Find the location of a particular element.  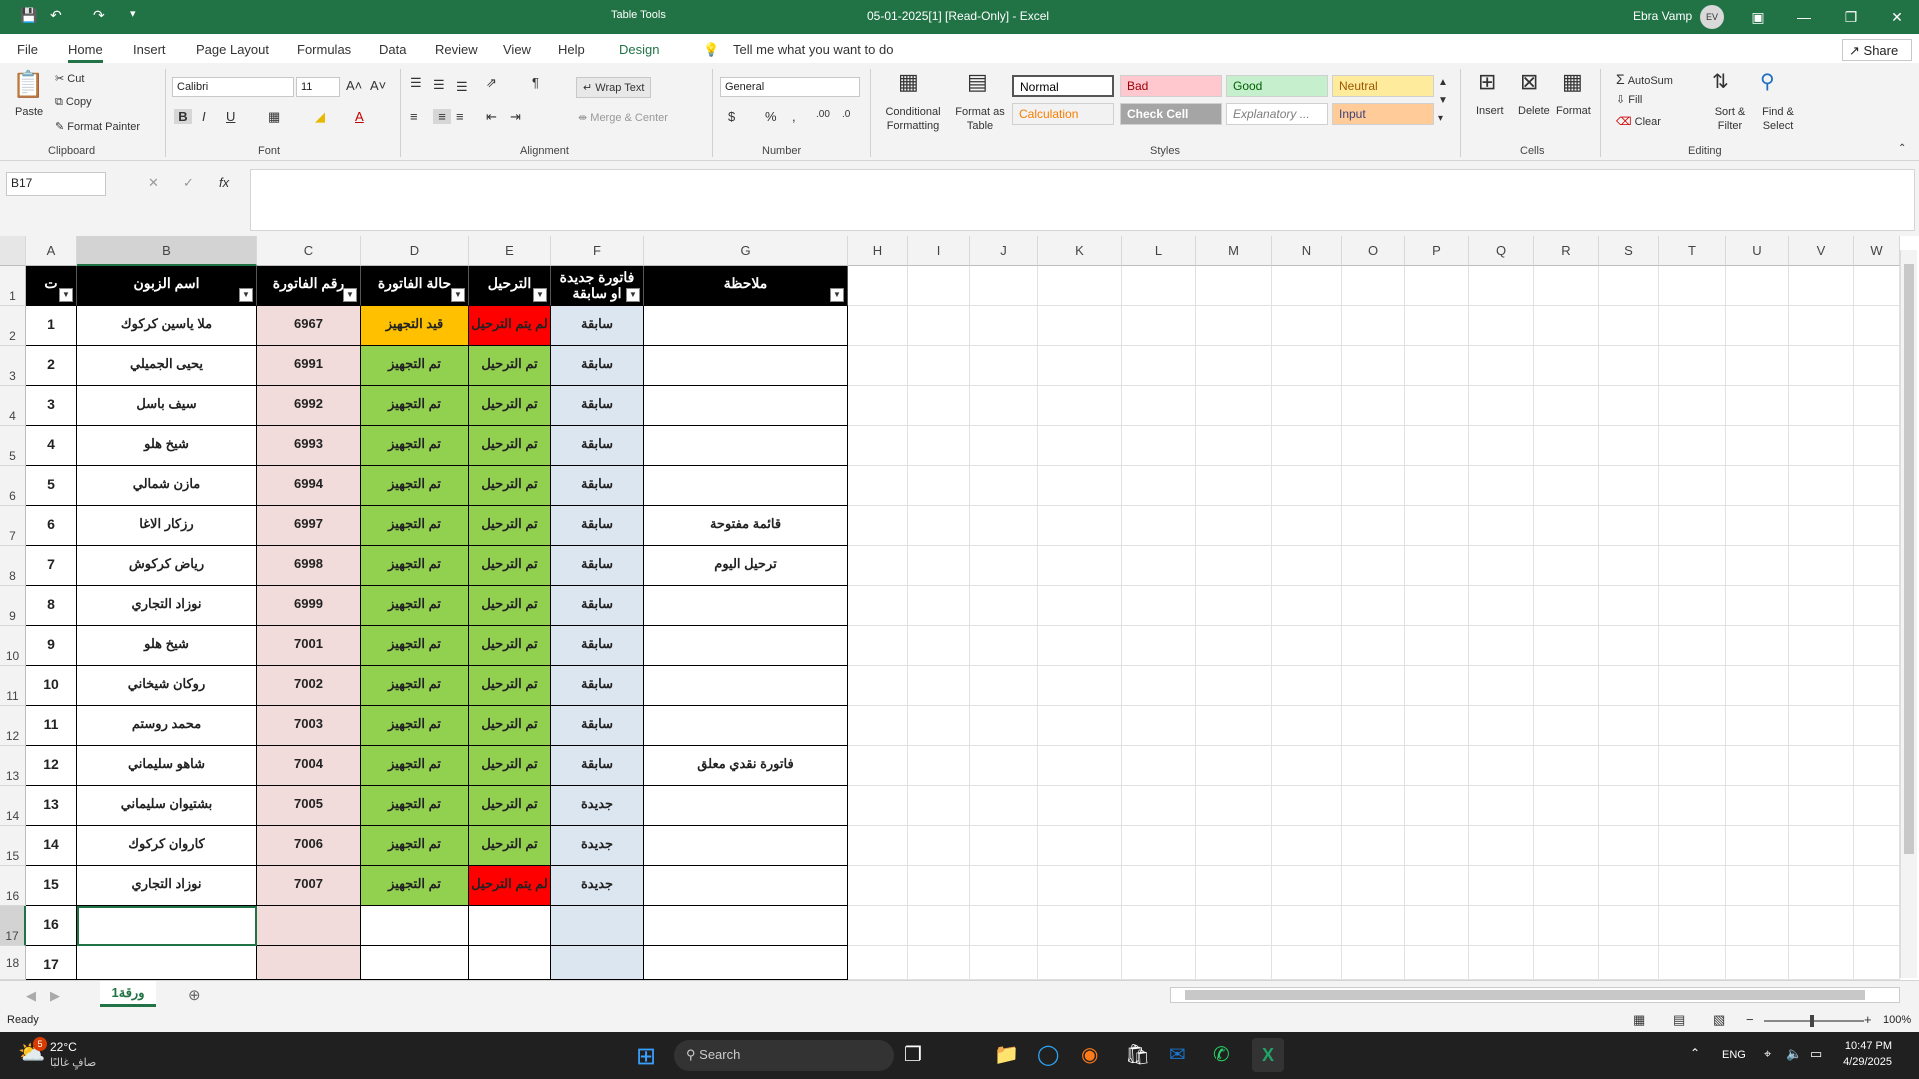

confirm-entry-icon: ✓ is located at coordinates (188, 183).